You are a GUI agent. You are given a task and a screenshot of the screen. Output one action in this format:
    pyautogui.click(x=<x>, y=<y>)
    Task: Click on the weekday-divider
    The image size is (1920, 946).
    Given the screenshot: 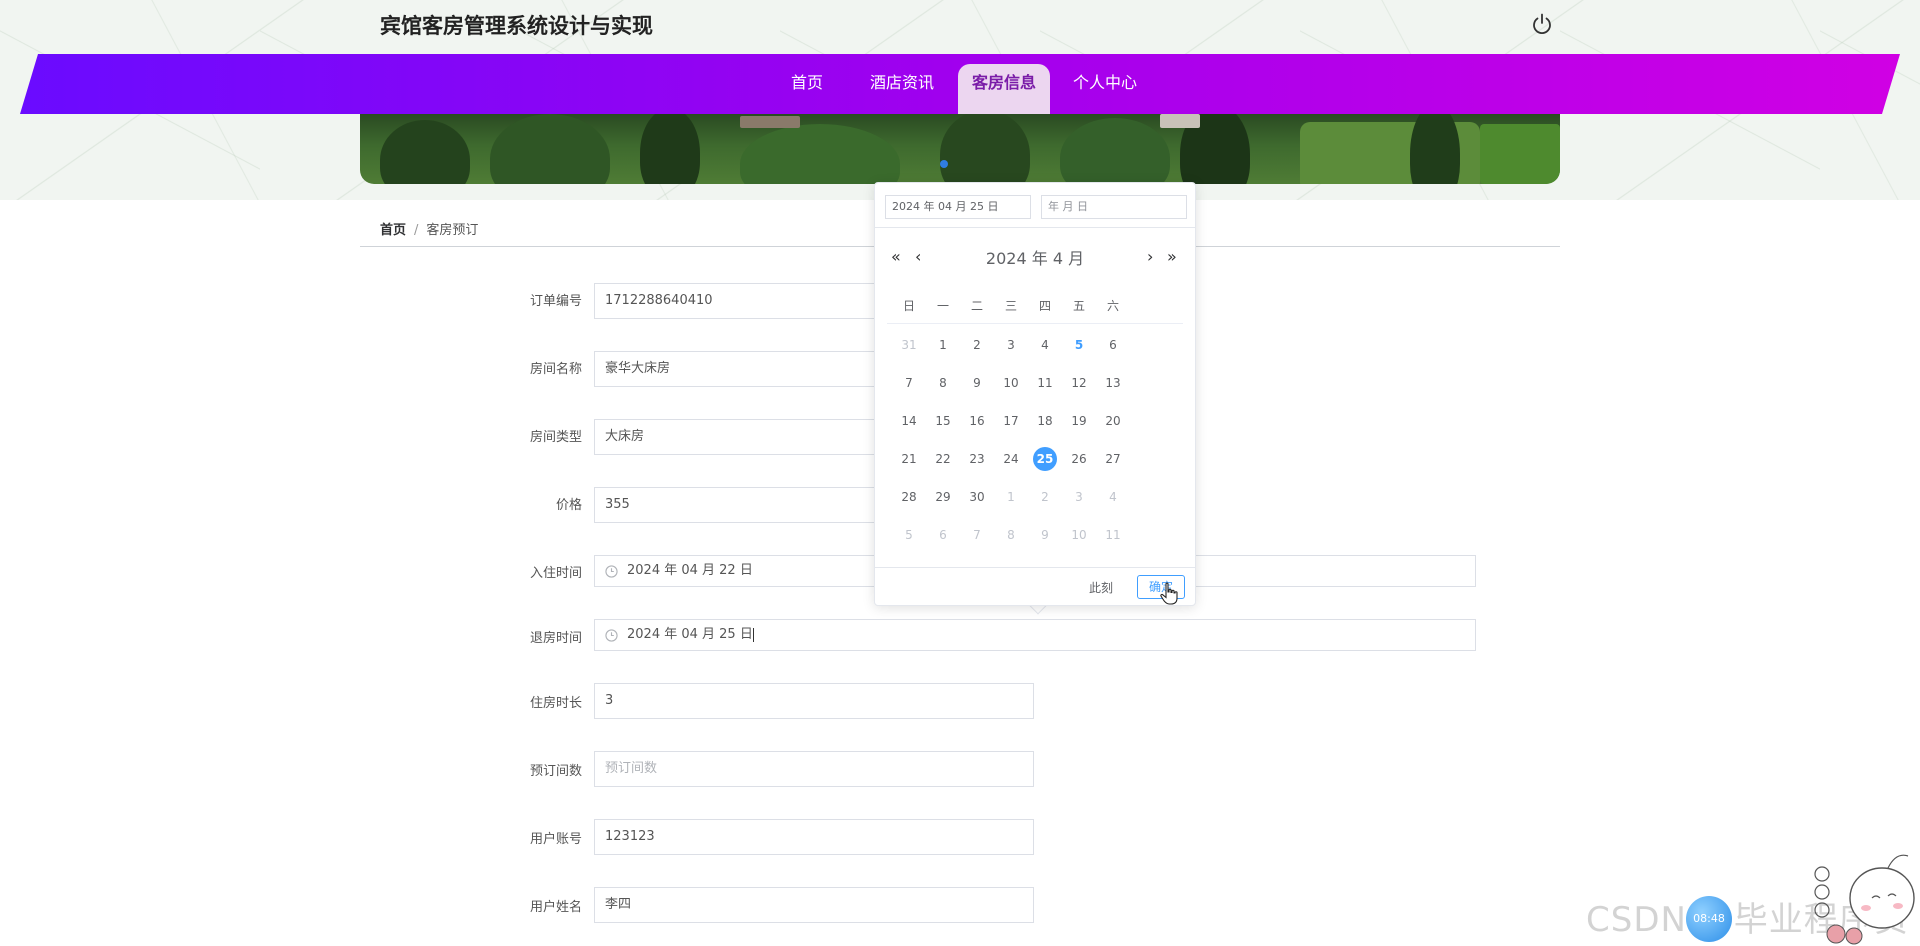 What is the action you would take?
    pyautogui.click(x=1035, y=323)
    